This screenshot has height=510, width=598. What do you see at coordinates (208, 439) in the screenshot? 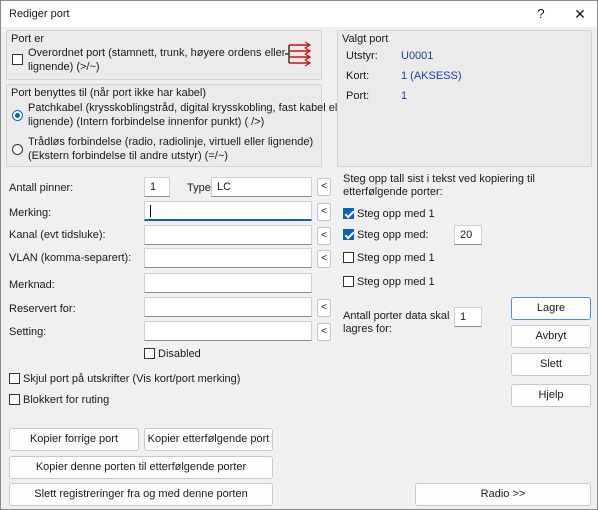
I see `kopier-etterfolgende-button: Kopier etterfølgende port` at bounding box center [208, 439].